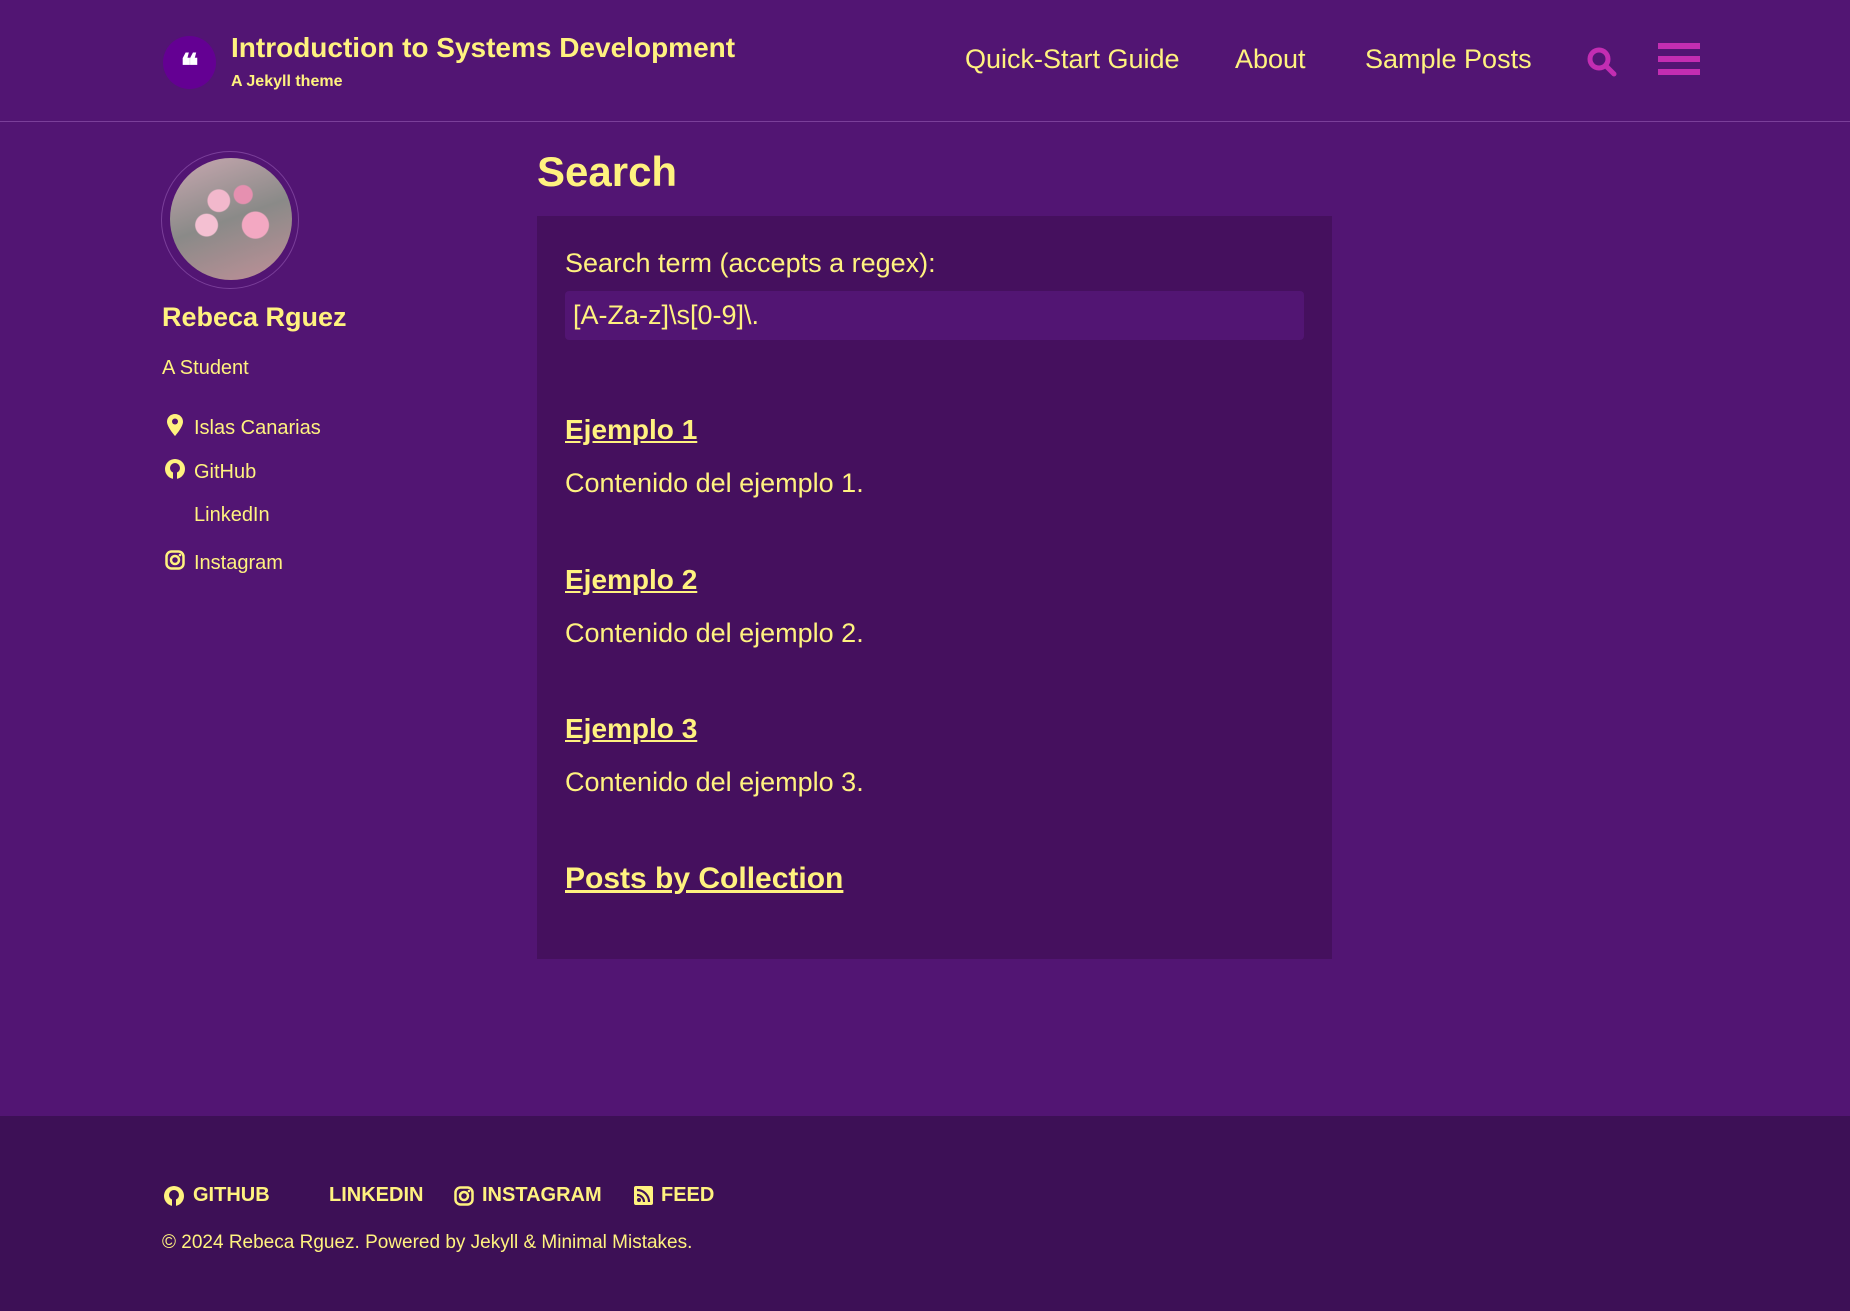 This screenshot has width=1850, height=1311. What do you see at coordinates (231, 219) in the screenshot?
I see `avatar` at bounding box center [231, 219].